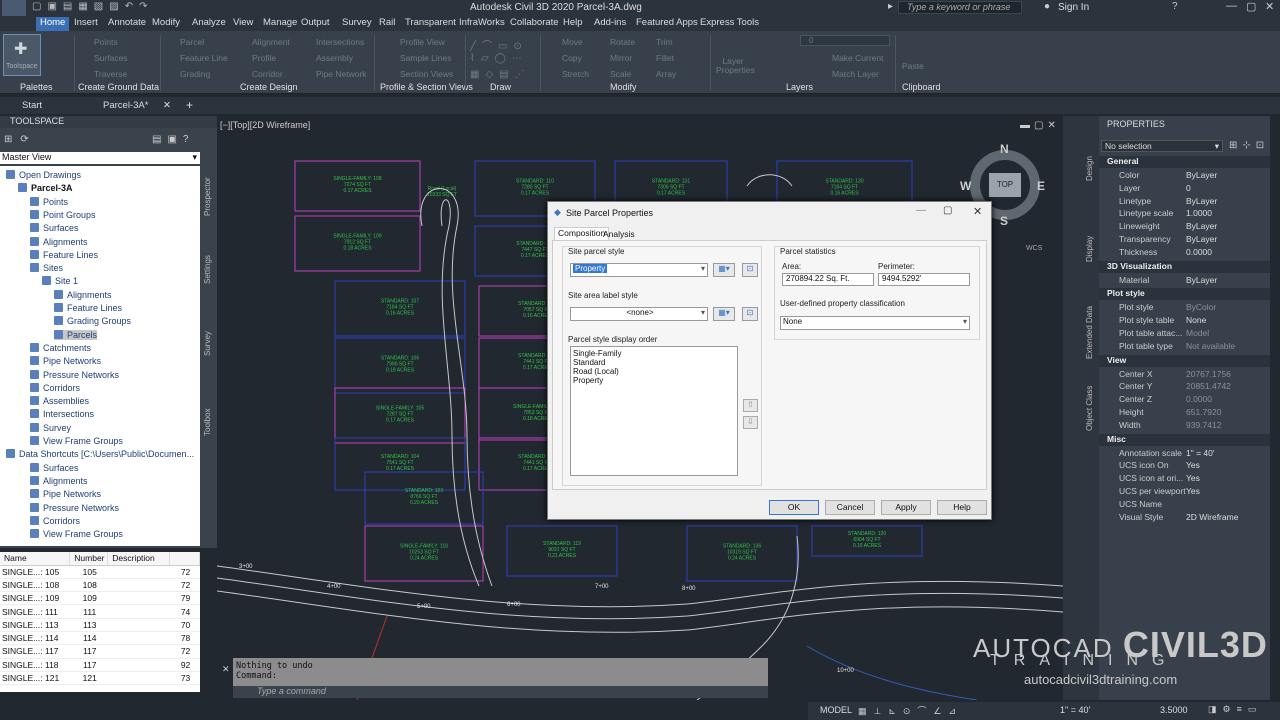 The height and width of the screenshot is (720, 1280). I want to click on search-input: Type a keyword or phrase, so click(960, 7).